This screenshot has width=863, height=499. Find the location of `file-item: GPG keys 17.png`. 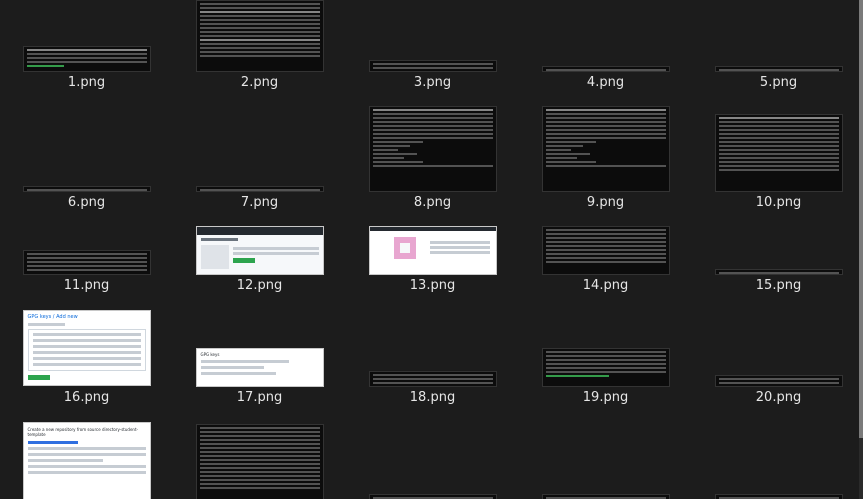

file-item: GPG keys 17.png is located at coordinates (259, 340).